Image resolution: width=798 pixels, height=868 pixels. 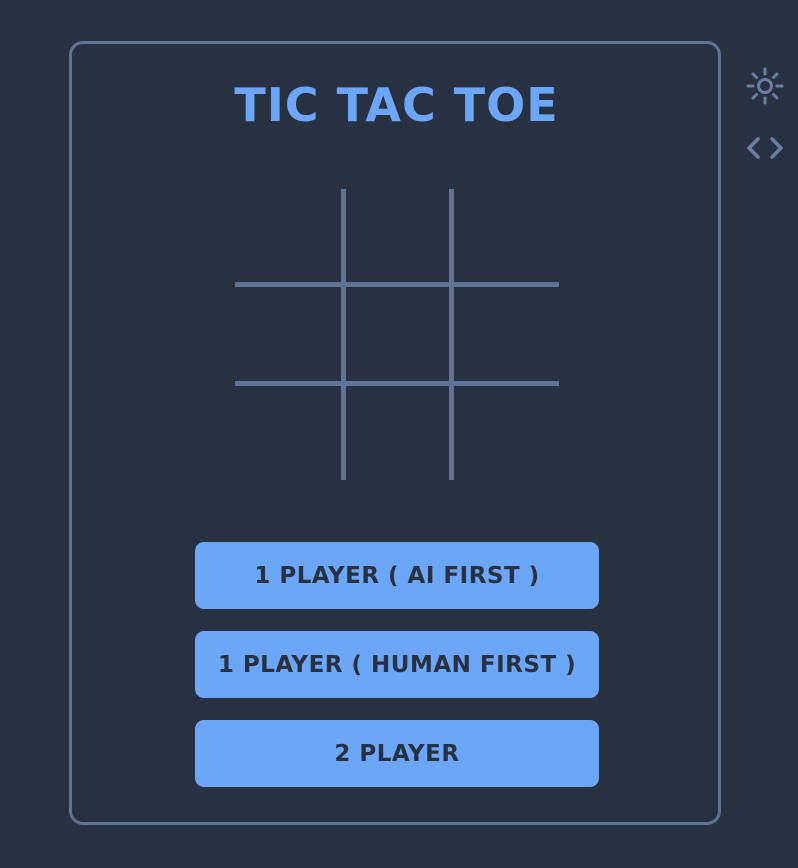 I want to click on theme-toggle-icon, so click(x=765, y=86).